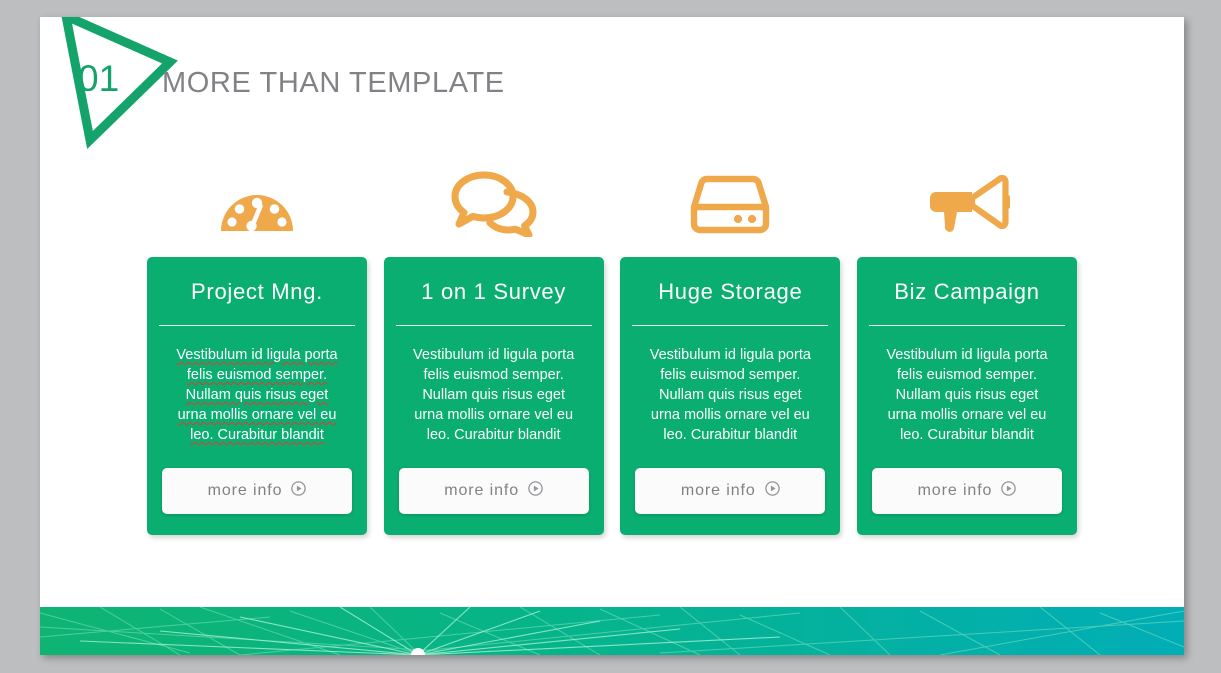 The image size is (1221, 673). I want to click on speedometer-icon, so click(257, 204).